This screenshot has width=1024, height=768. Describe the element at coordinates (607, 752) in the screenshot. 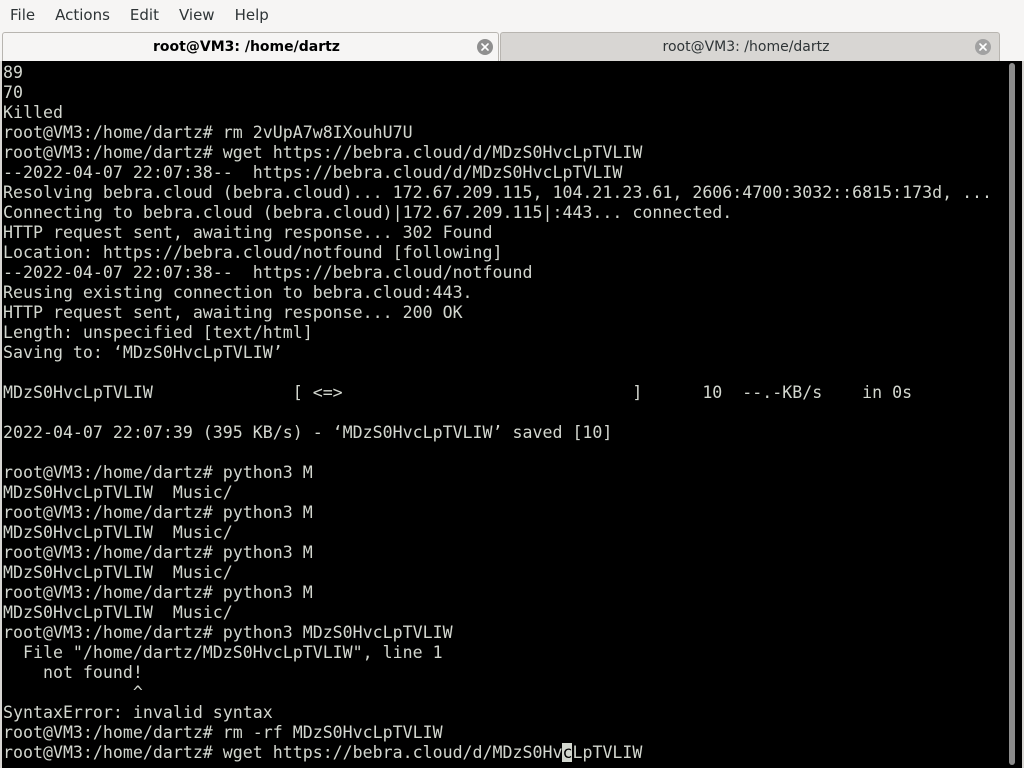

I see `terminal-after-cursor-text: LpTVLIW` at that location.